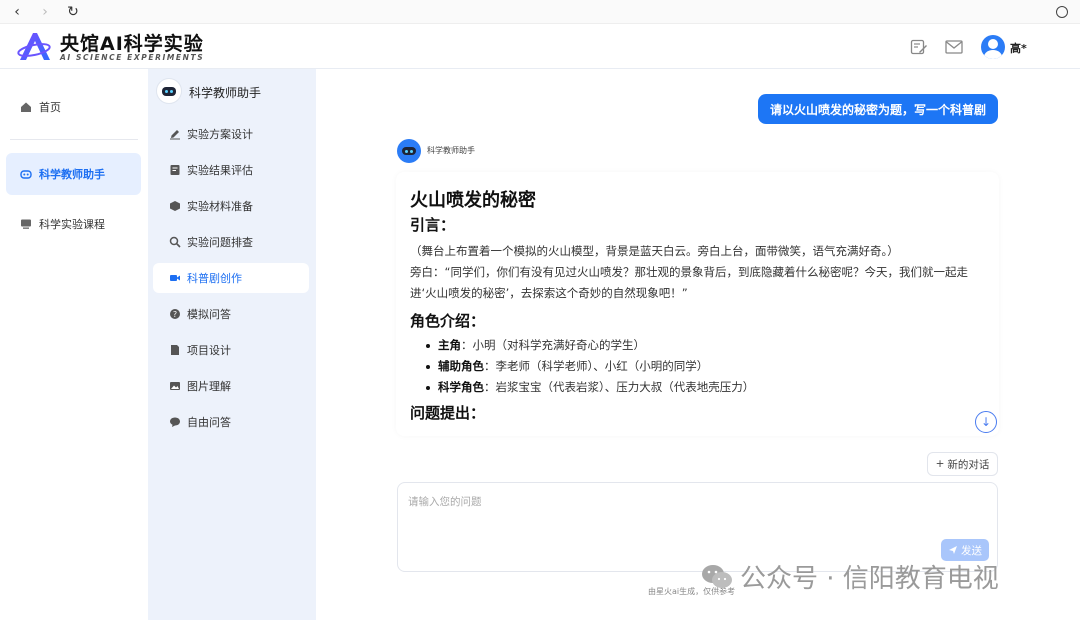 The image size is (1080, 620). I want to click on browser-extension-icon, so click(1062, 12).